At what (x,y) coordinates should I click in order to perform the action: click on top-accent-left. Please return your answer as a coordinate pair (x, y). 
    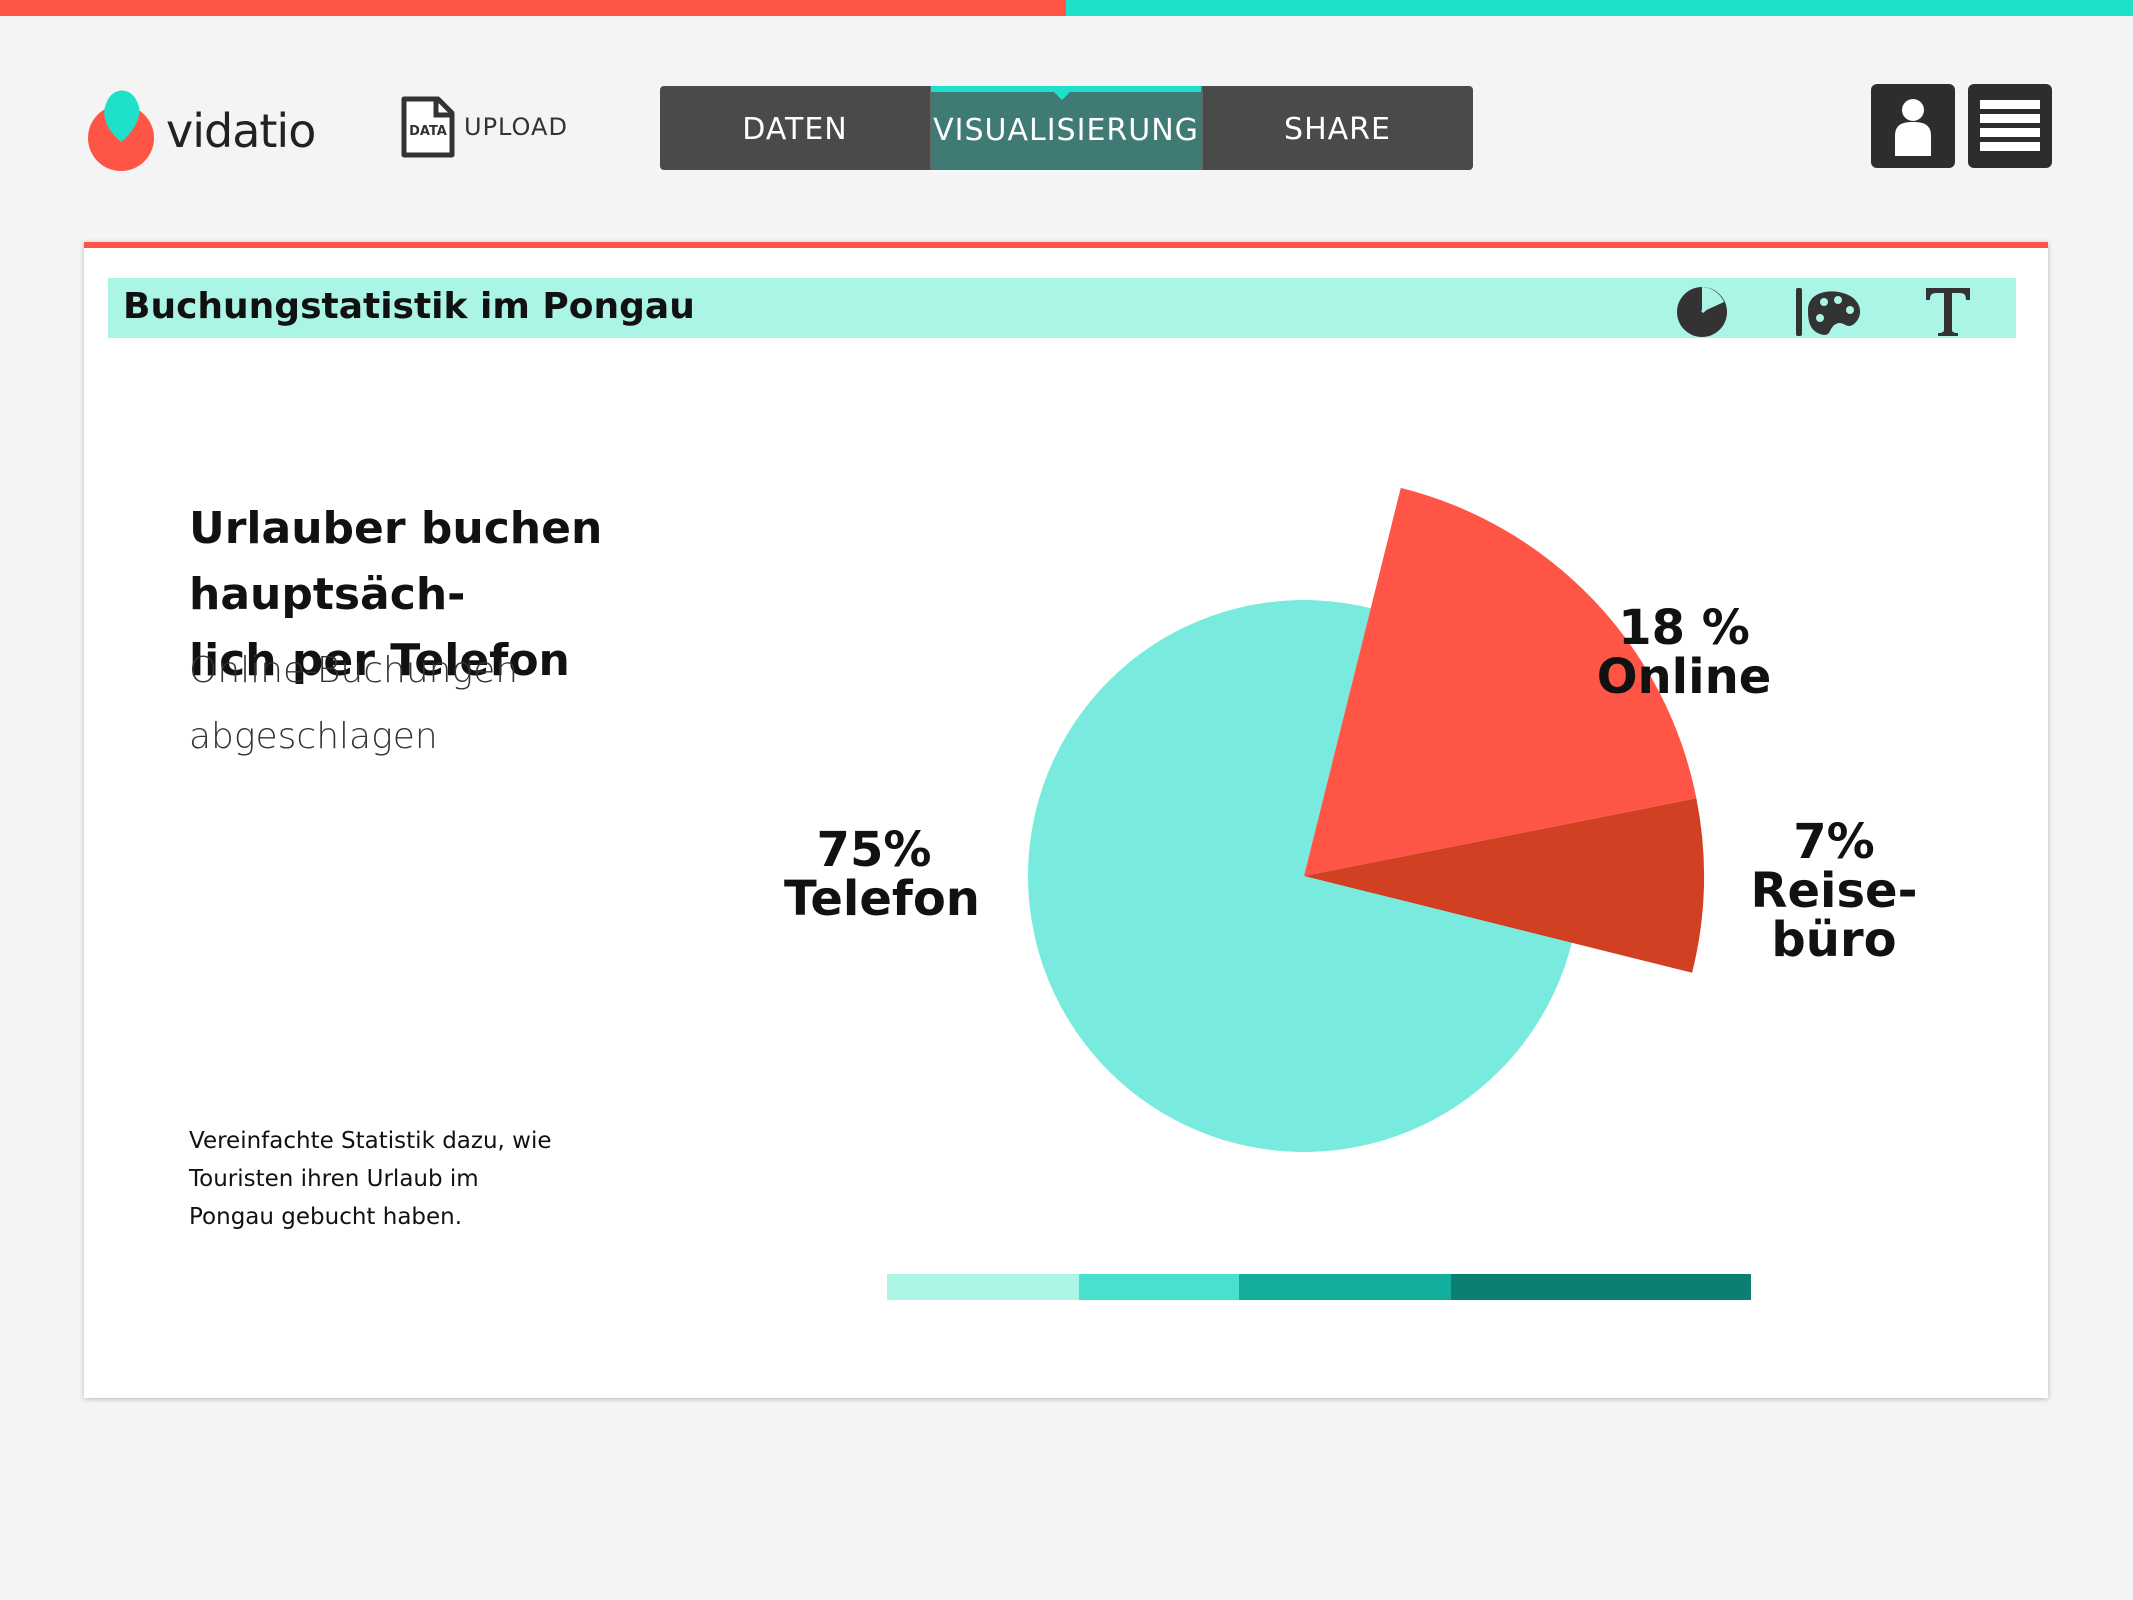
    Looking at the image, I should click on (533, 8).